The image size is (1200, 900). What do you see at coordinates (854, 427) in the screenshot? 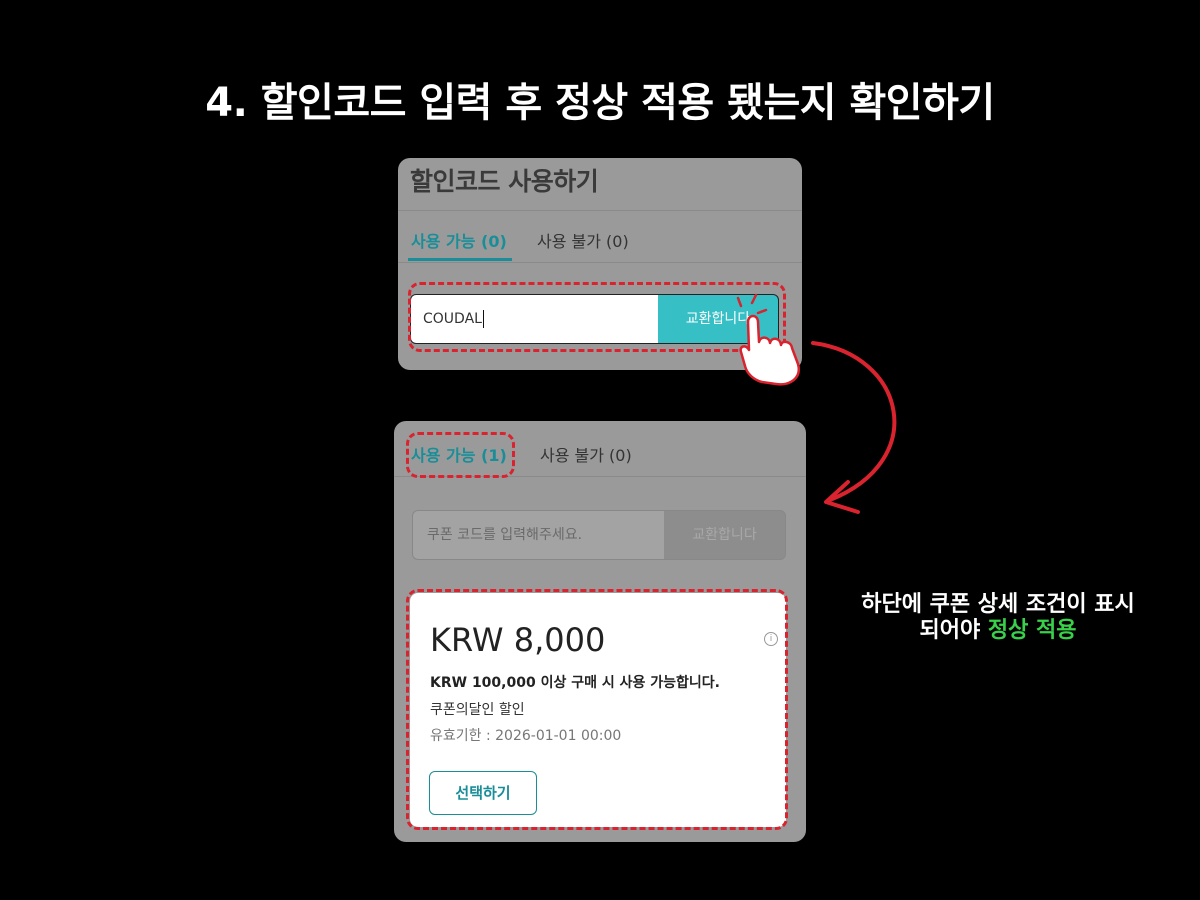
I see `curved-arrow-icon` at bounding box center [854, 427].